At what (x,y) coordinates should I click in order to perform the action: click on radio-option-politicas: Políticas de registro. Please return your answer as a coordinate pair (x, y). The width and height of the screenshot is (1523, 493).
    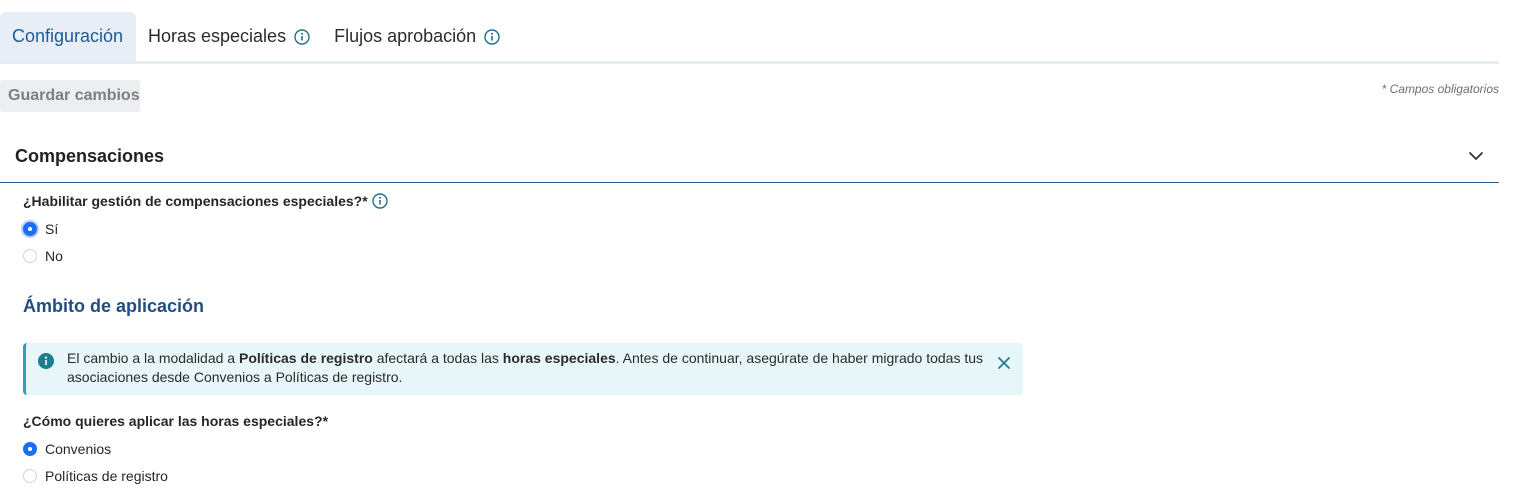
    Looking at the image, I should click on (95, 476).